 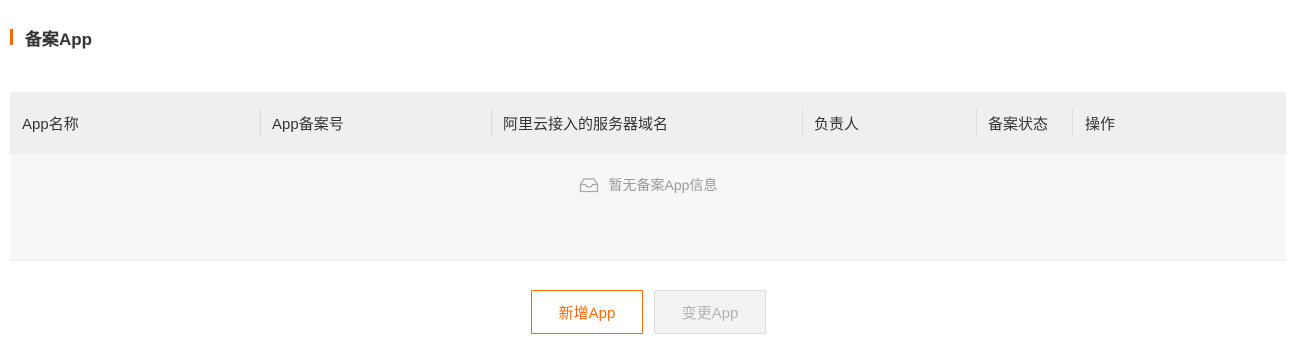 I want to click on section-header: 备案App, so click(x=51, y=37).